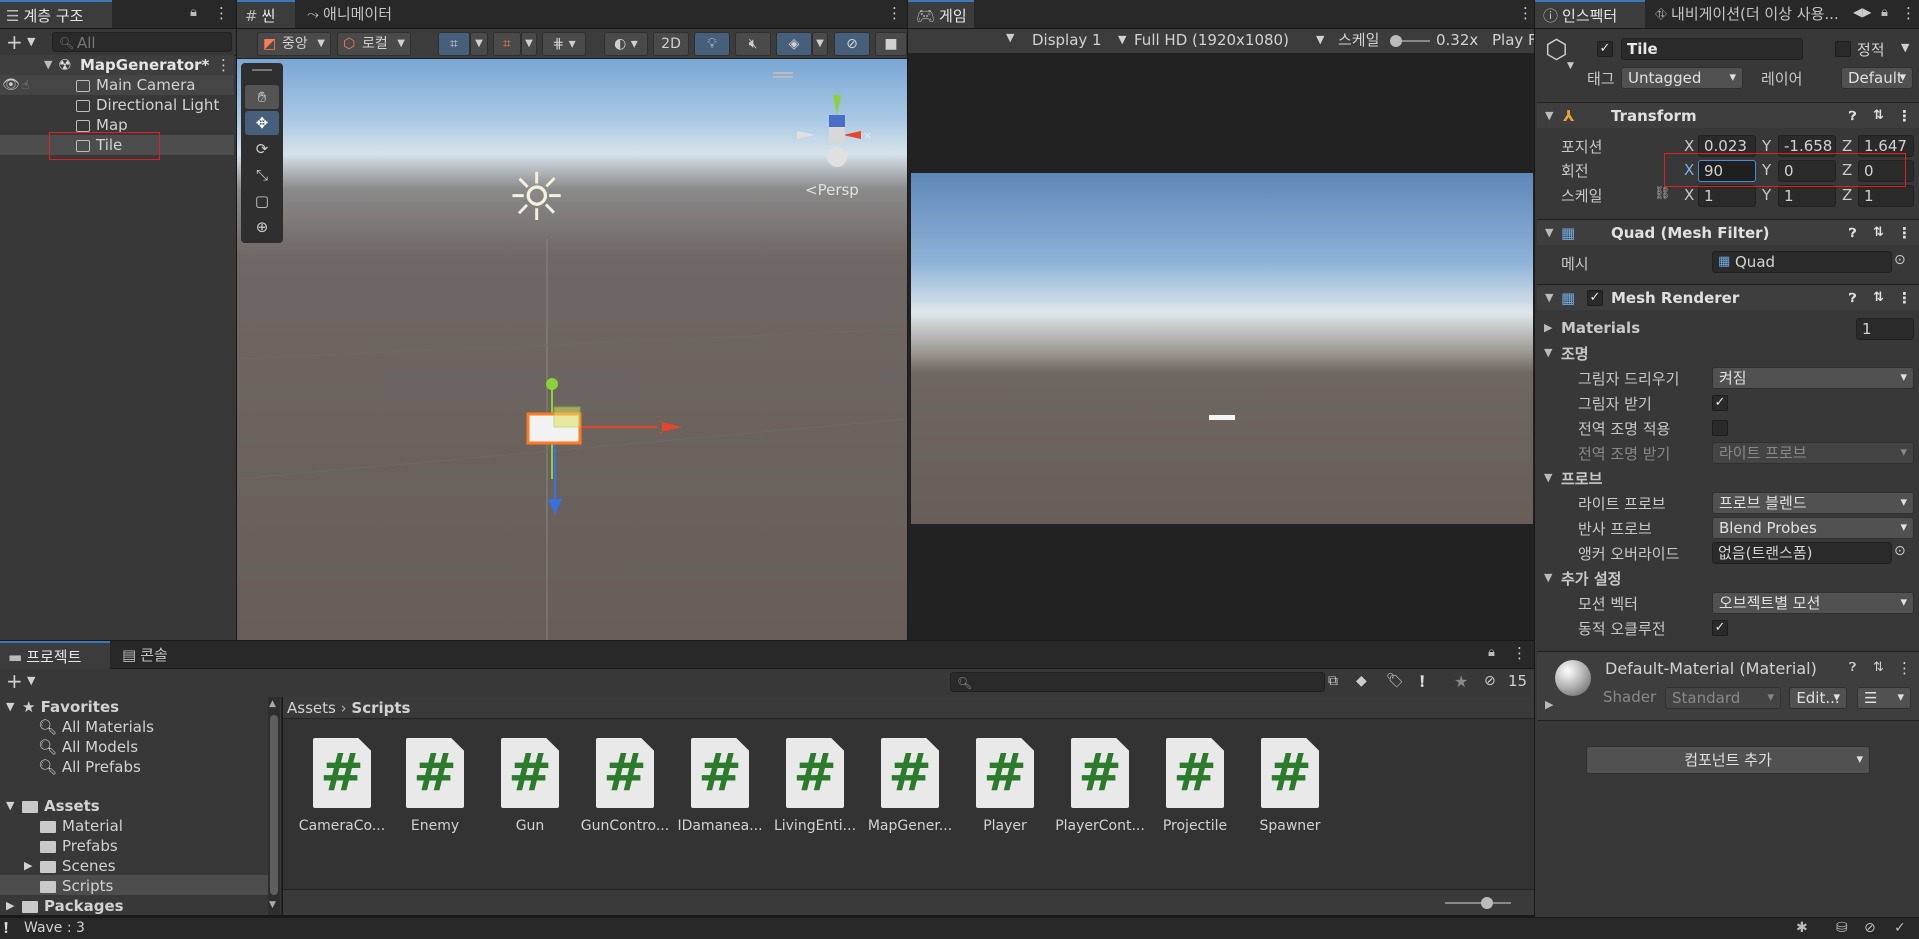 The height and width of the screenshot is (939, 1919). Describe the element at coordinates (1842, 928) in the screenshot. I see `cache-server-icon: ⛁` at that location.